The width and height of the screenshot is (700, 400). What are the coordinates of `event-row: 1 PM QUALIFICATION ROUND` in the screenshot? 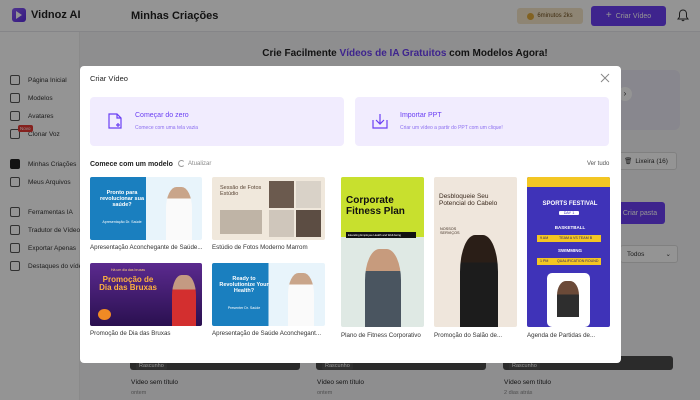 It's located at (569, 261).